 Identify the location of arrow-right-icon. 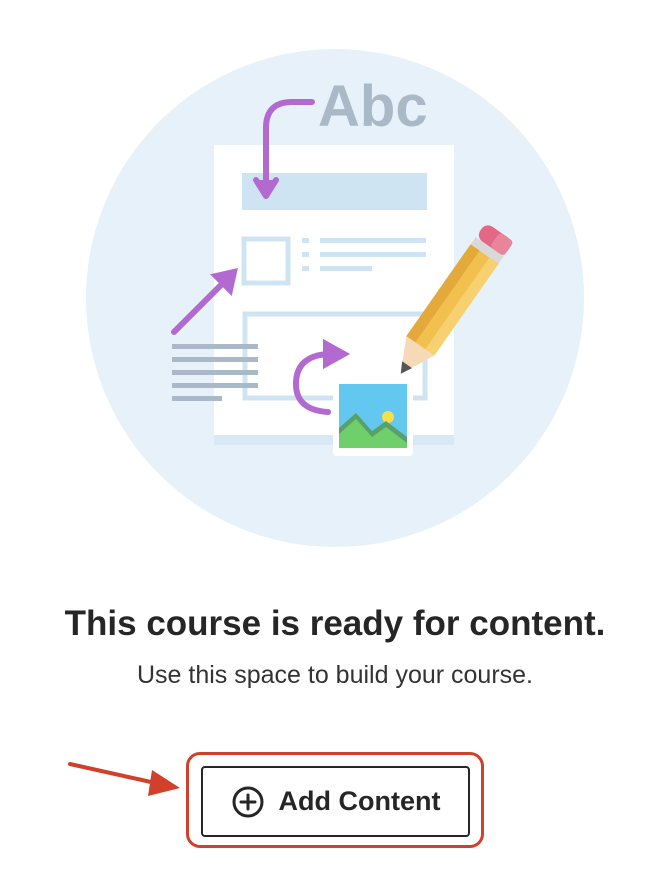
(124, 779).